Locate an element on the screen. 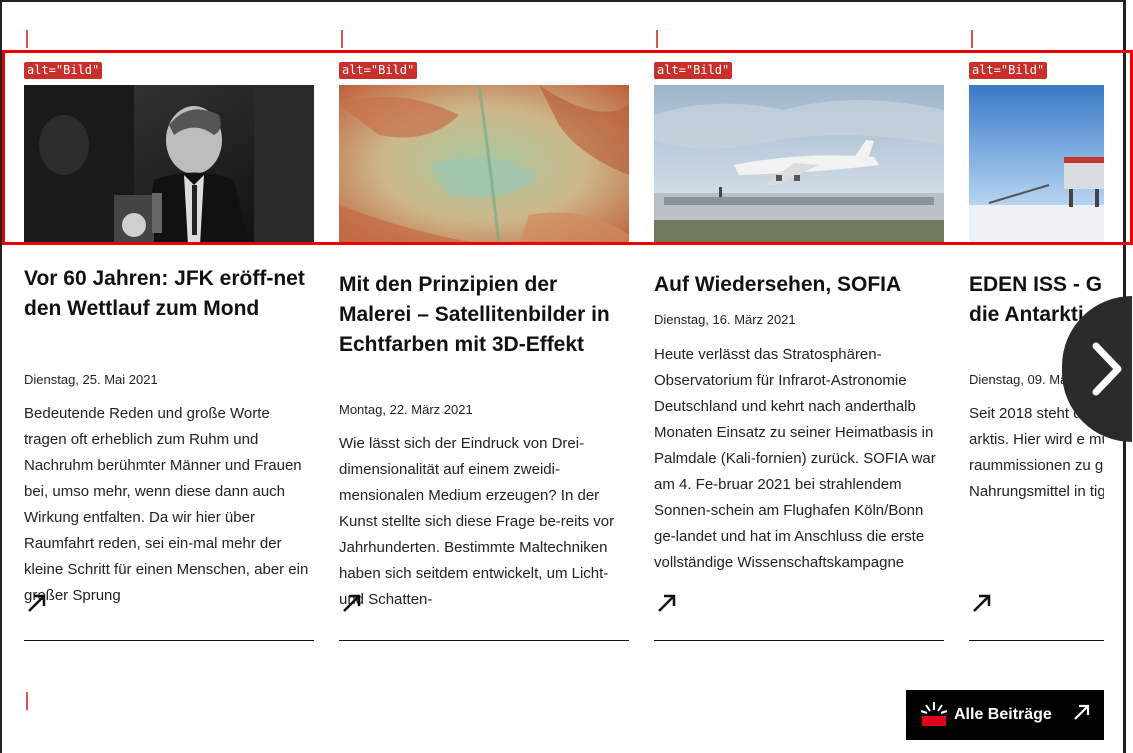 The width and height of the screenshot is (1133, 753). card-date: Dienstag, 16. März 2021 is located at coordinates (725, 319).